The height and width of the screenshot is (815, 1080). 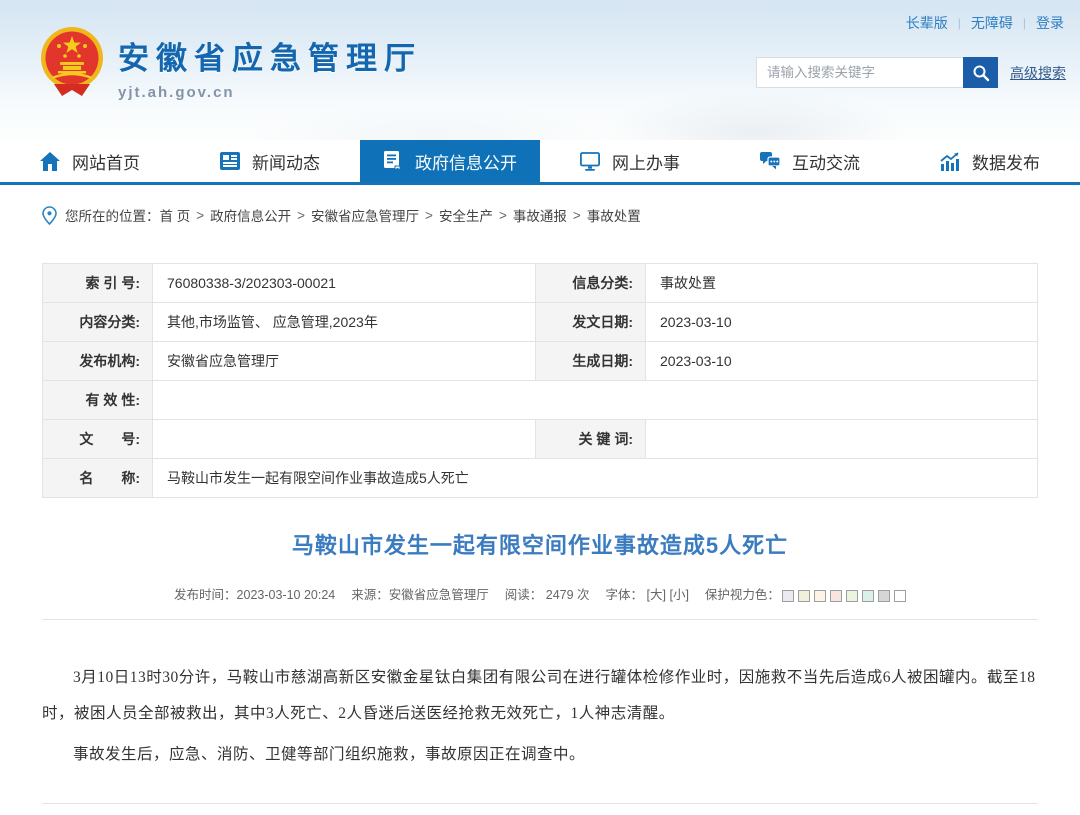 I want to click on nav-item-interaction: 互动交流, so click(x=810, y=161).